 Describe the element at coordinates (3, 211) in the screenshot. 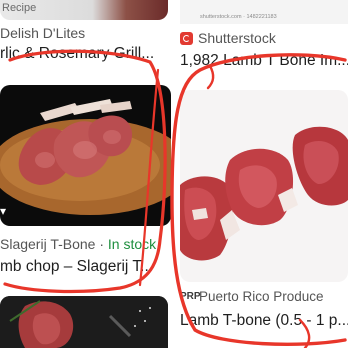

I see `image-badge-icon: ▾` at that location.